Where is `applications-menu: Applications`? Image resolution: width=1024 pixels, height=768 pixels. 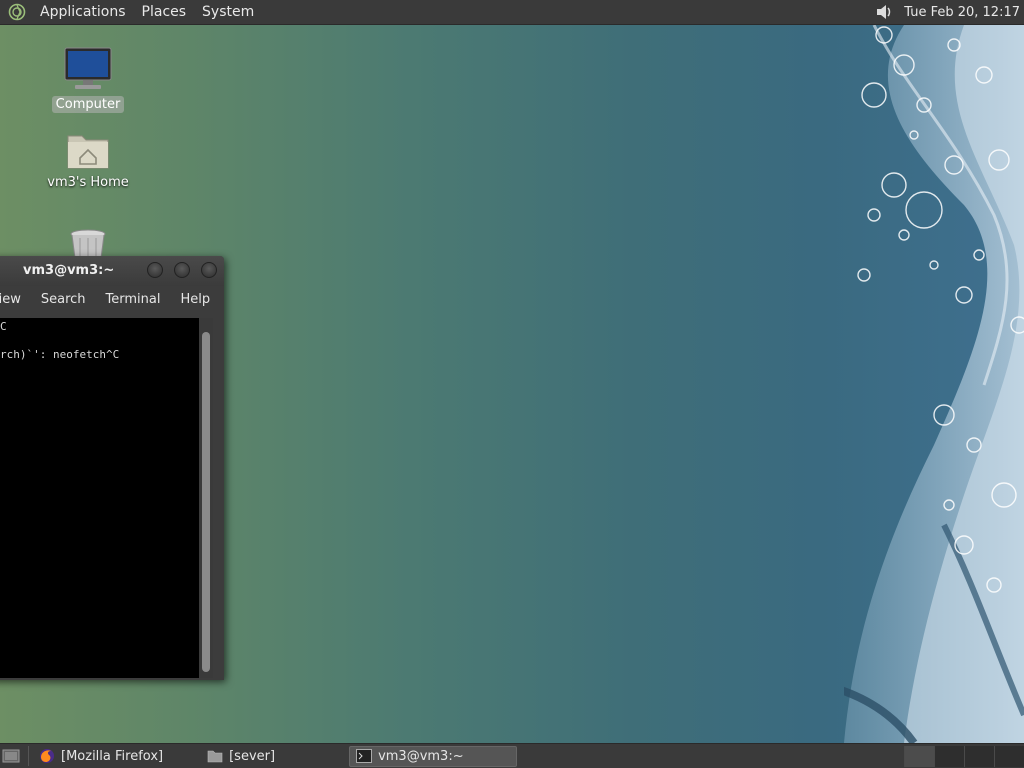 applications-menu: Applications is located at coordinates (83, 12).